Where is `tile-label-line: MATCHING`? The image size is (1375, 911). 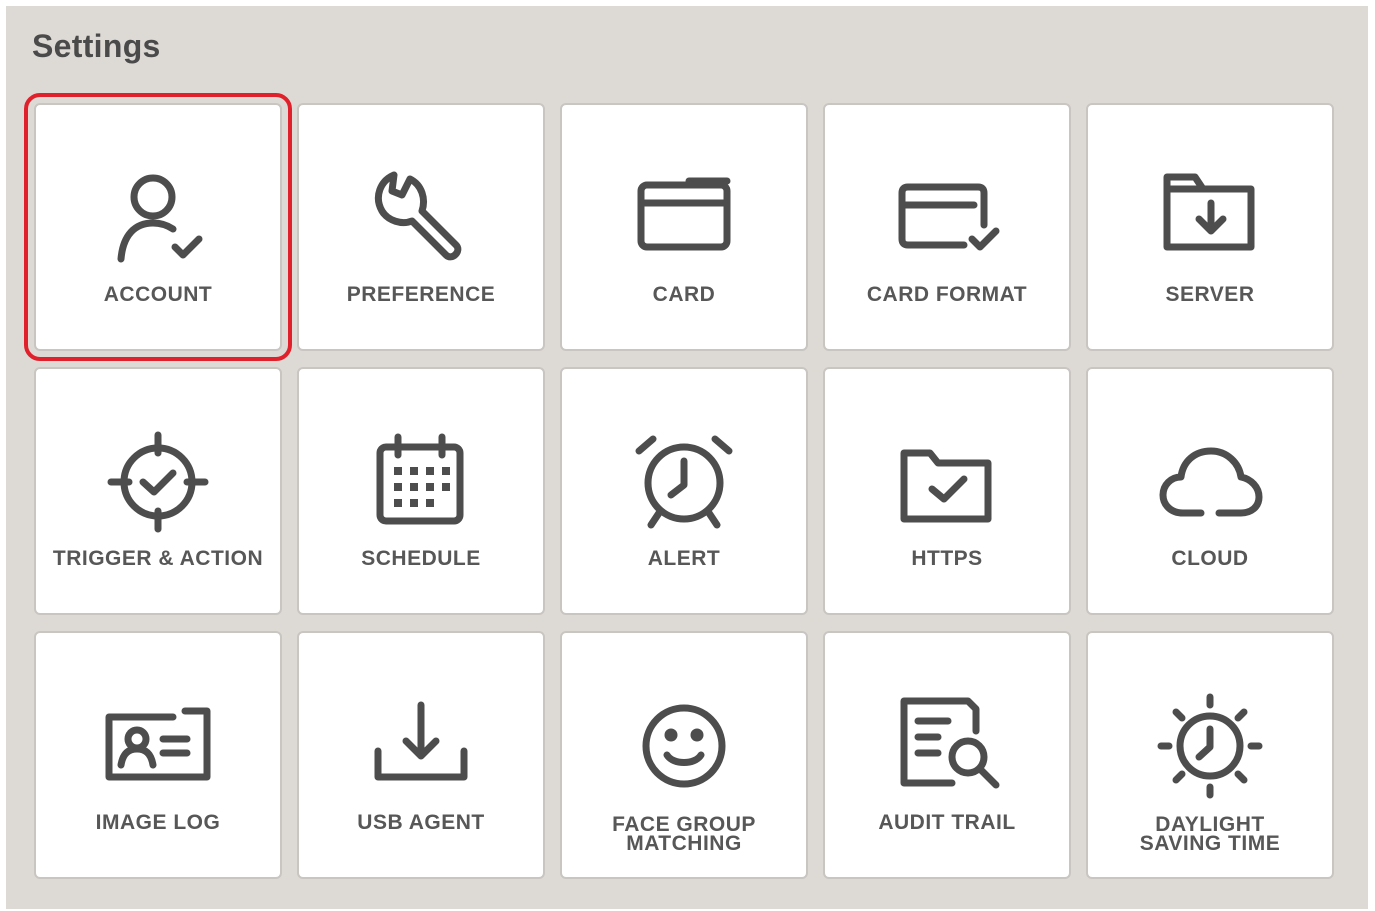 tile-label-line: MATCHING is located at coordinates (684, 843).